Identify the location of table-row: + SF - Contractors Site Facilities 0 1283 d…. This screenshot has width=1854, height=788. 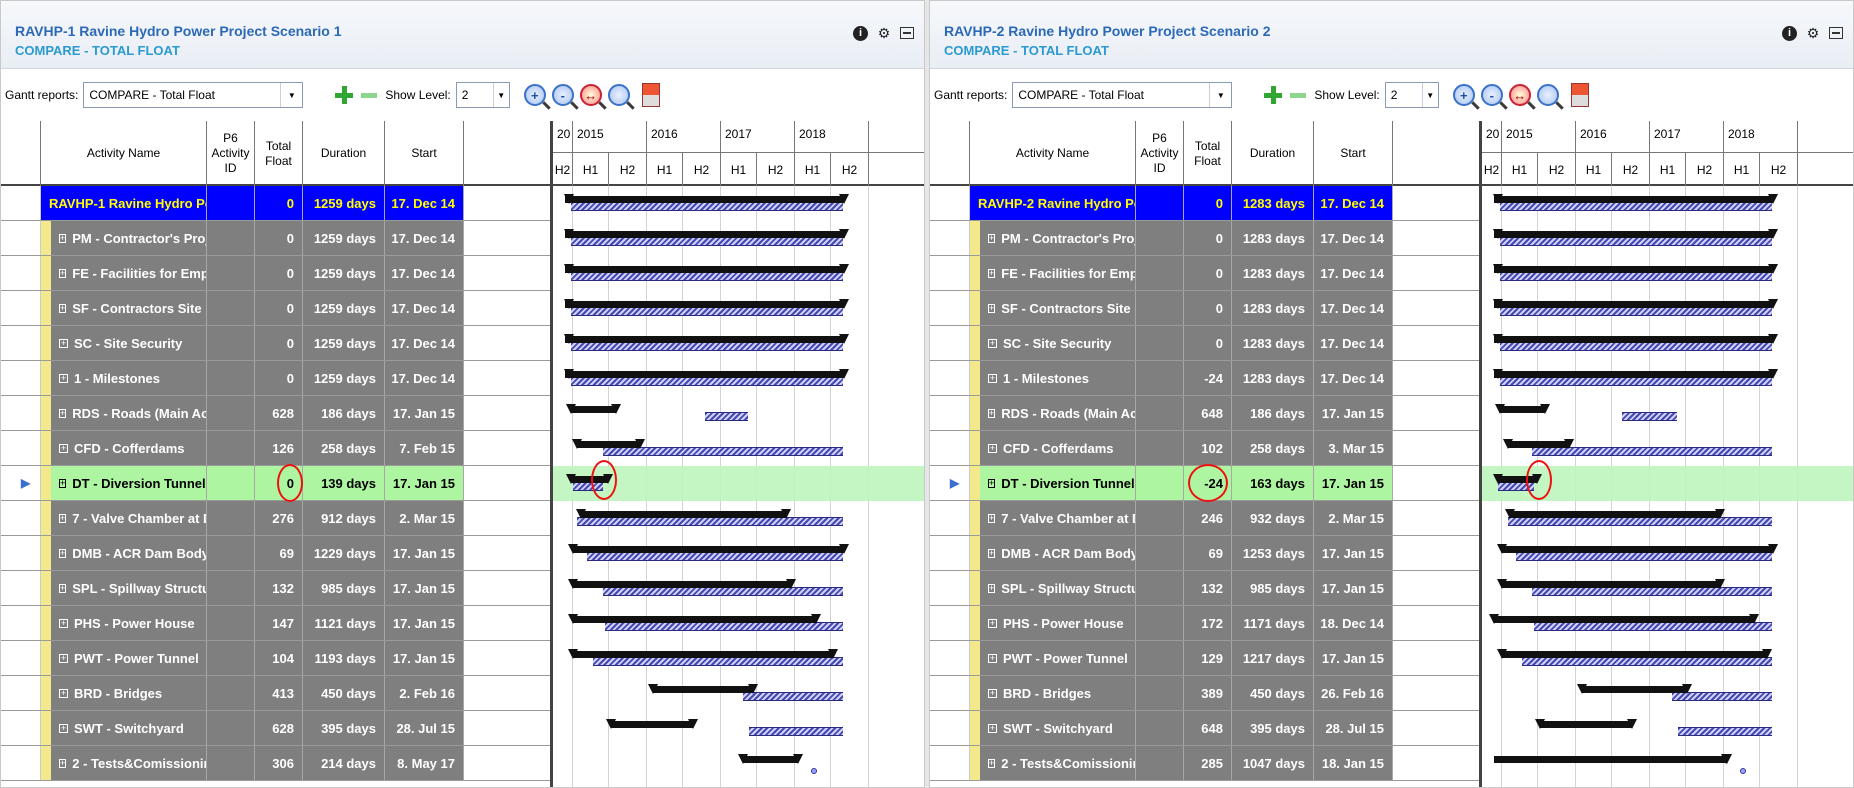
(1204, 308).